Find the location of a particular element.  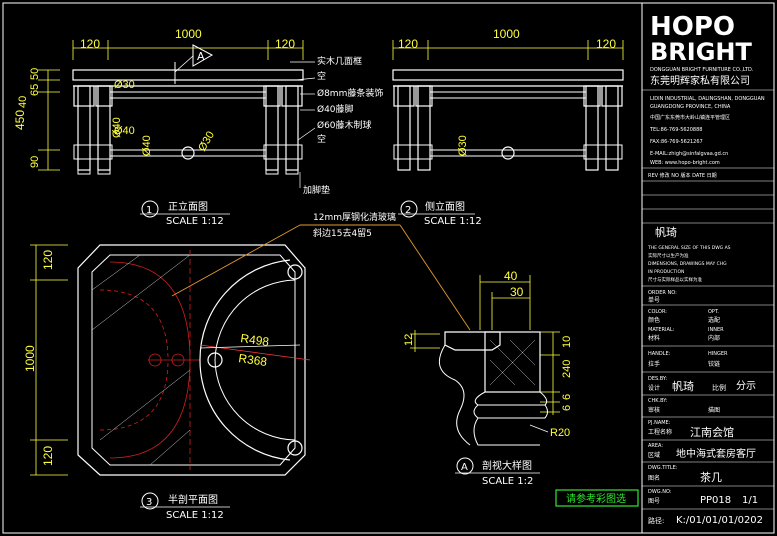

front-view-title: 正立面图 is located at coordinates (188, 206).